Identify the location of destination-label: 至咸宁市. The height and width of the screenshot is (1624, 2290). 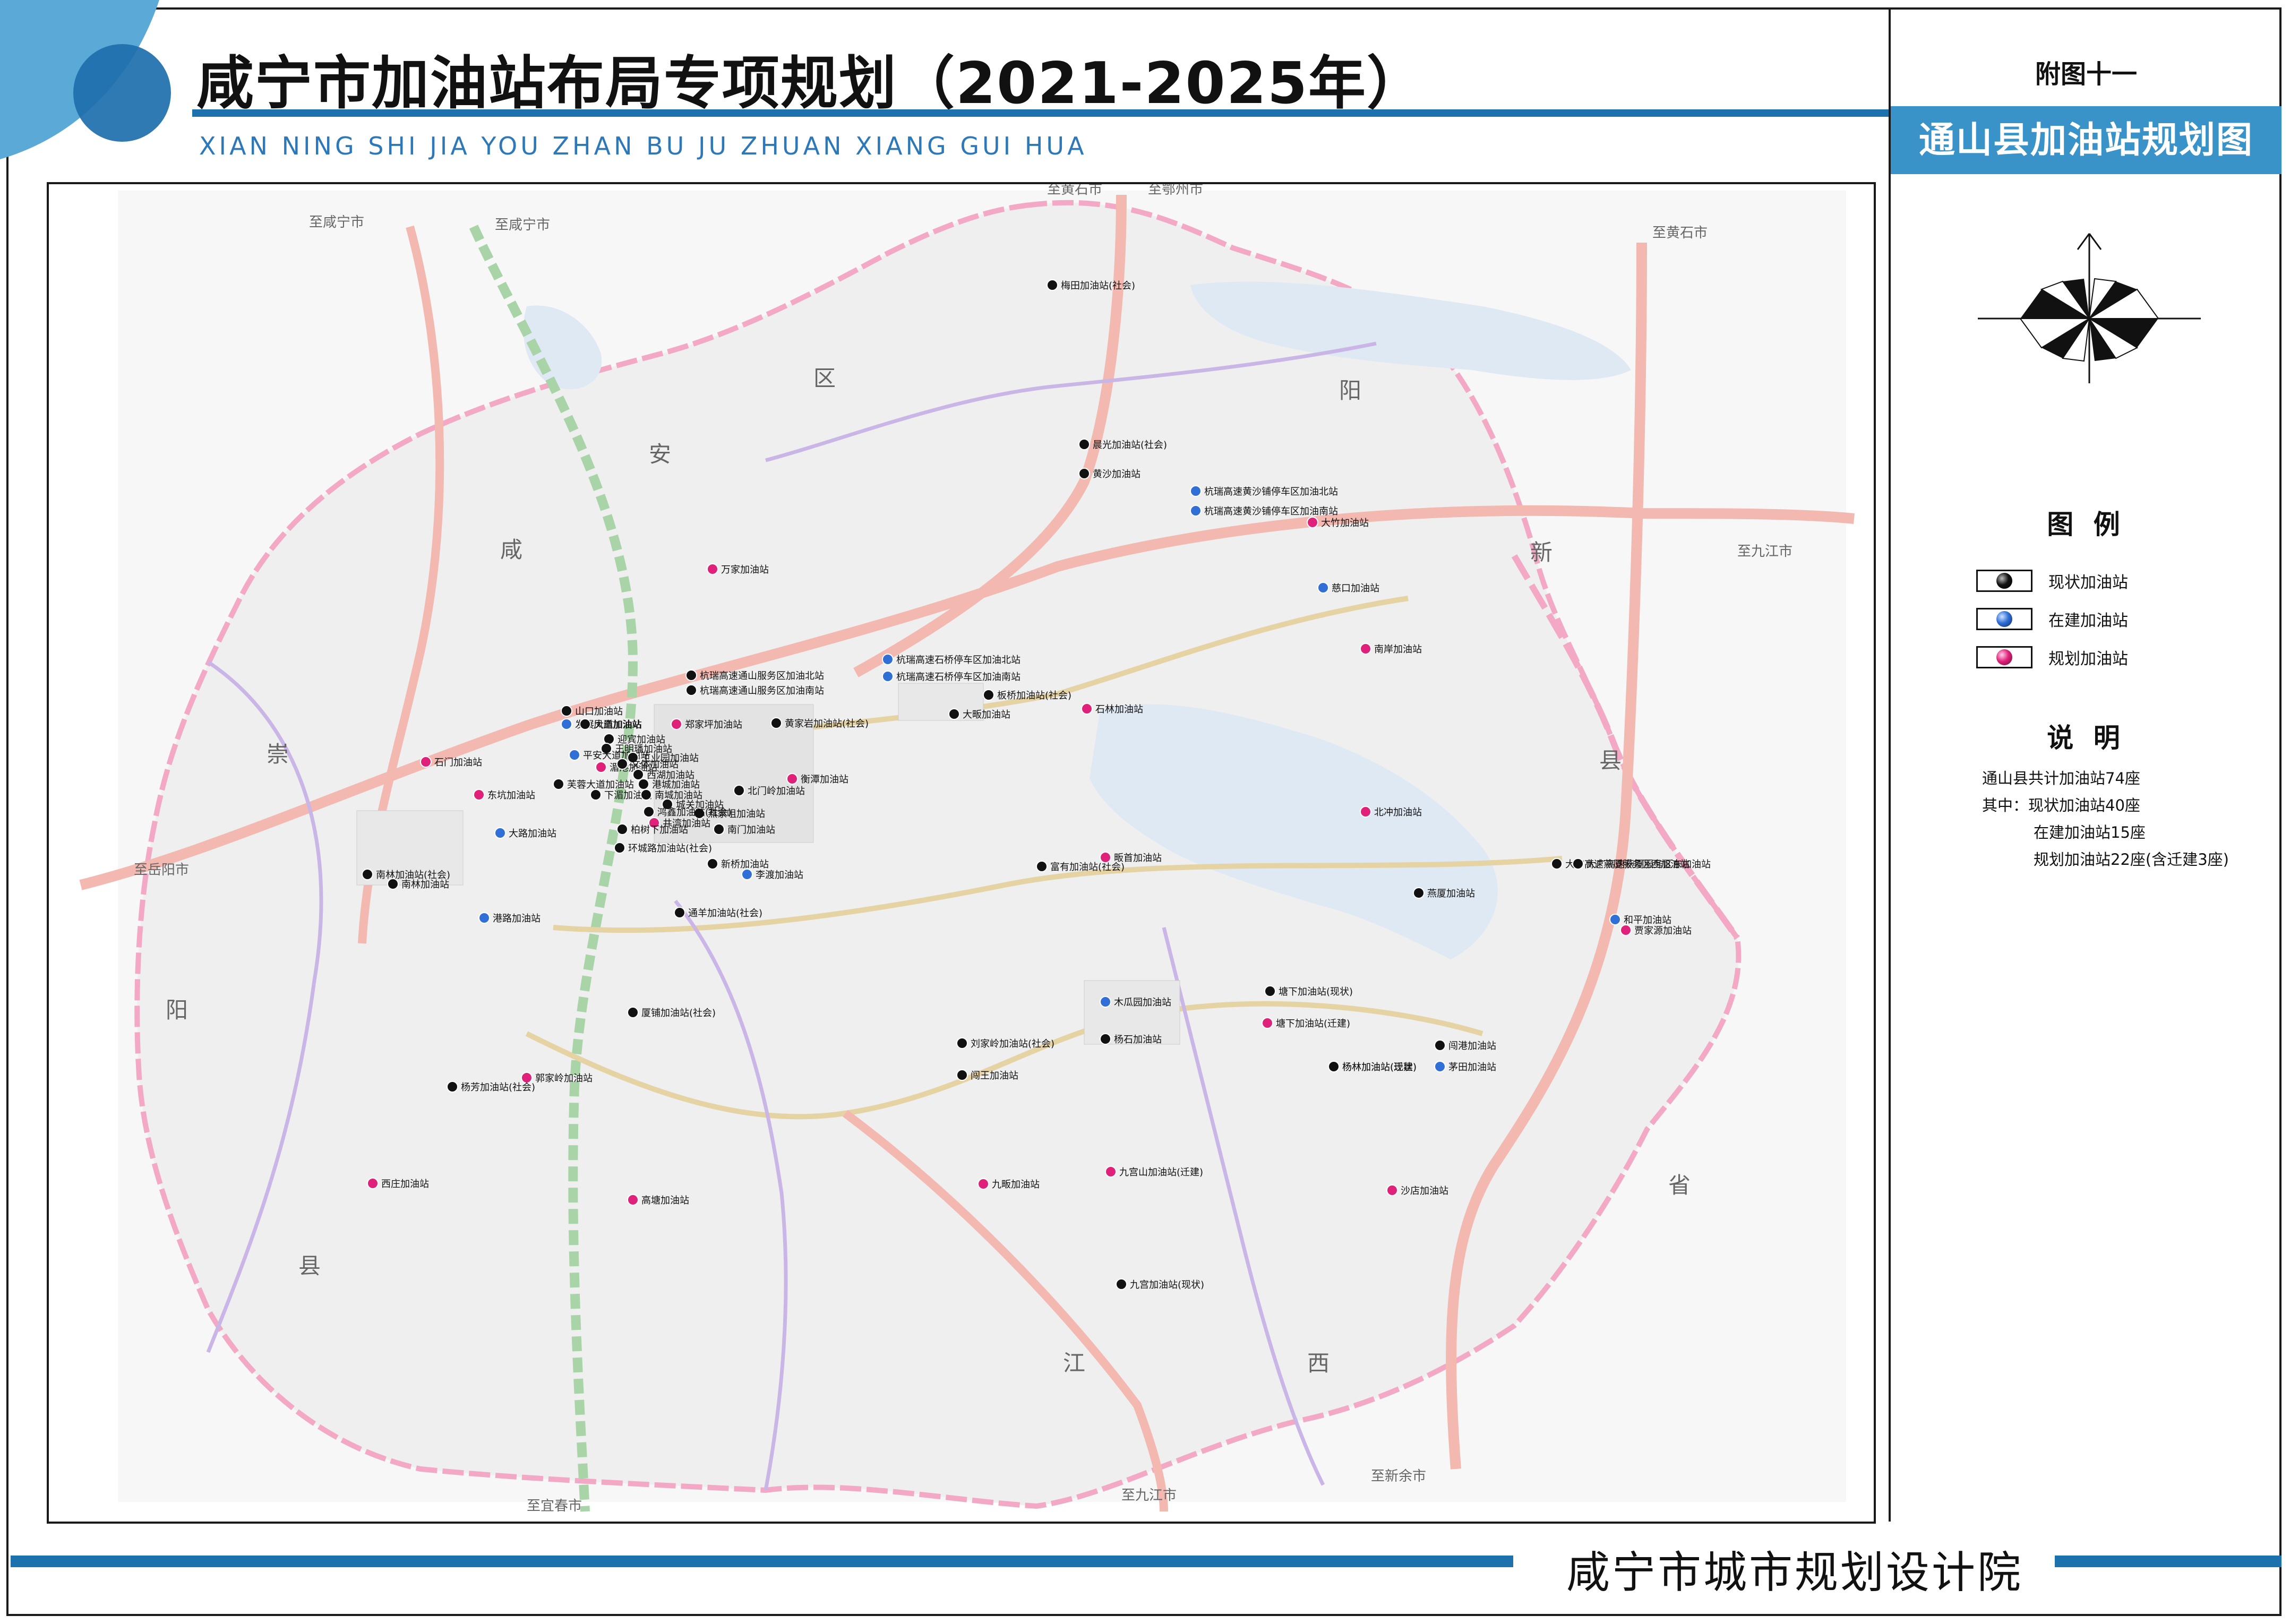
(522, 225).